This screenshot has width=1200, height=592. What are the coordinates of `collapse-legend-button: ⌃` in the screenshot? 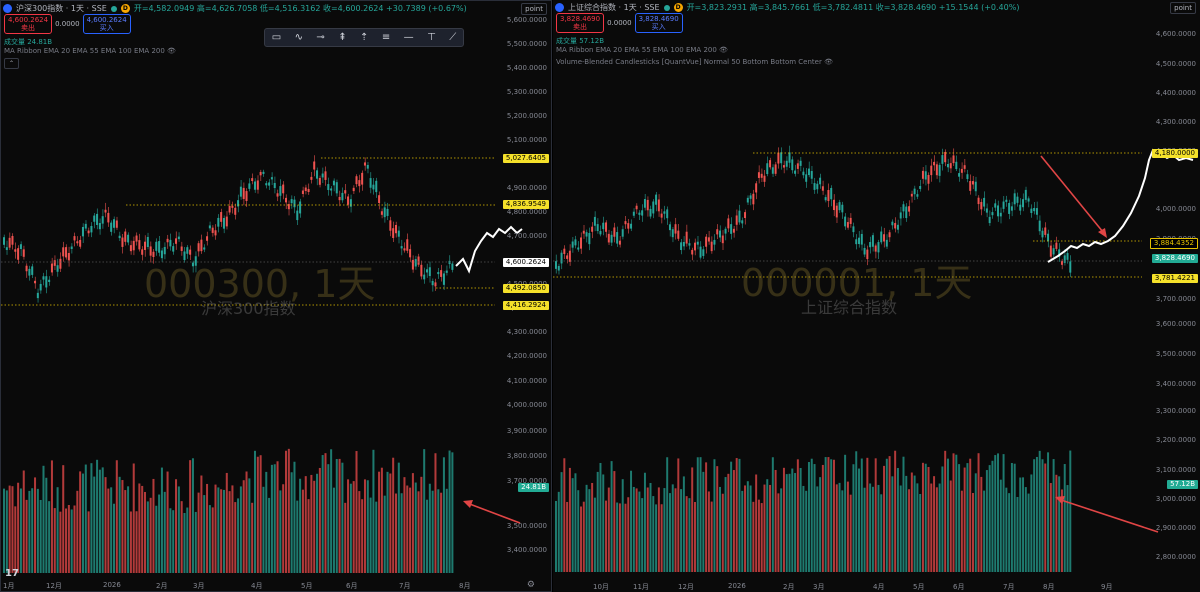 It's located at (11, 63).